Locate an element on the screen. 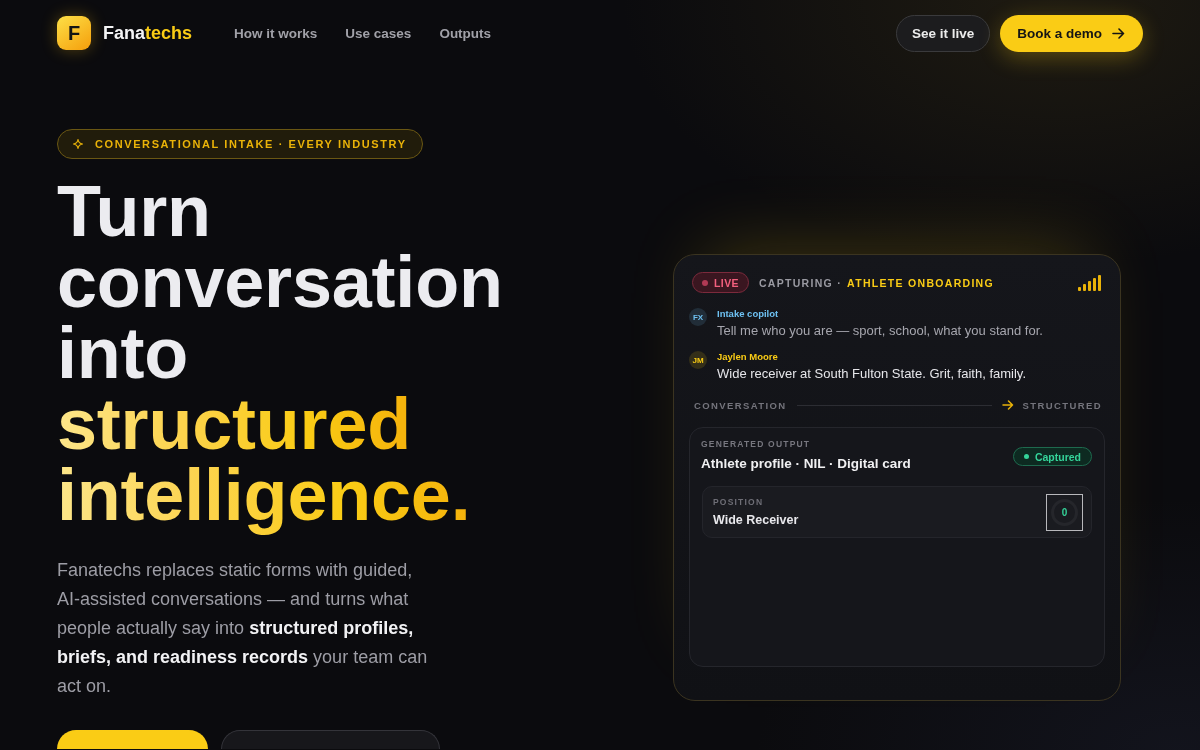 The width and height of the screenshot is (1200, 750). flow-to-label: STRUCTURED is located at coordinates (1062, 405).